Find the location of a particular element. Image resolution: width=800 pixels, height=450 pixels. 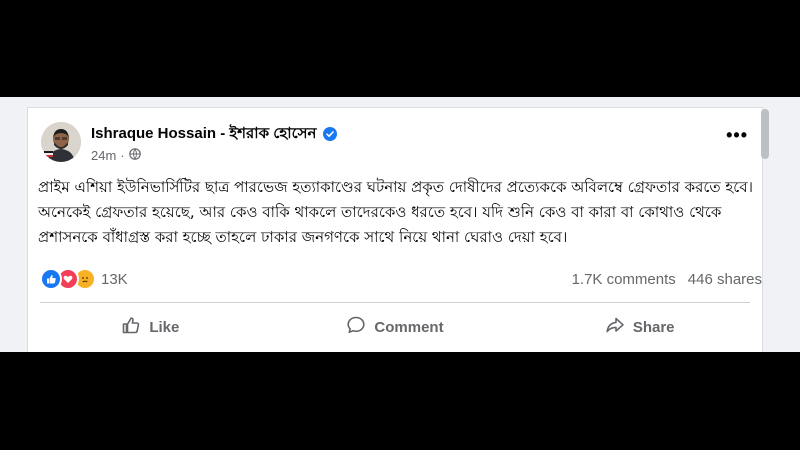

reactions-summary: 13K is located at coordinates (84, 279).